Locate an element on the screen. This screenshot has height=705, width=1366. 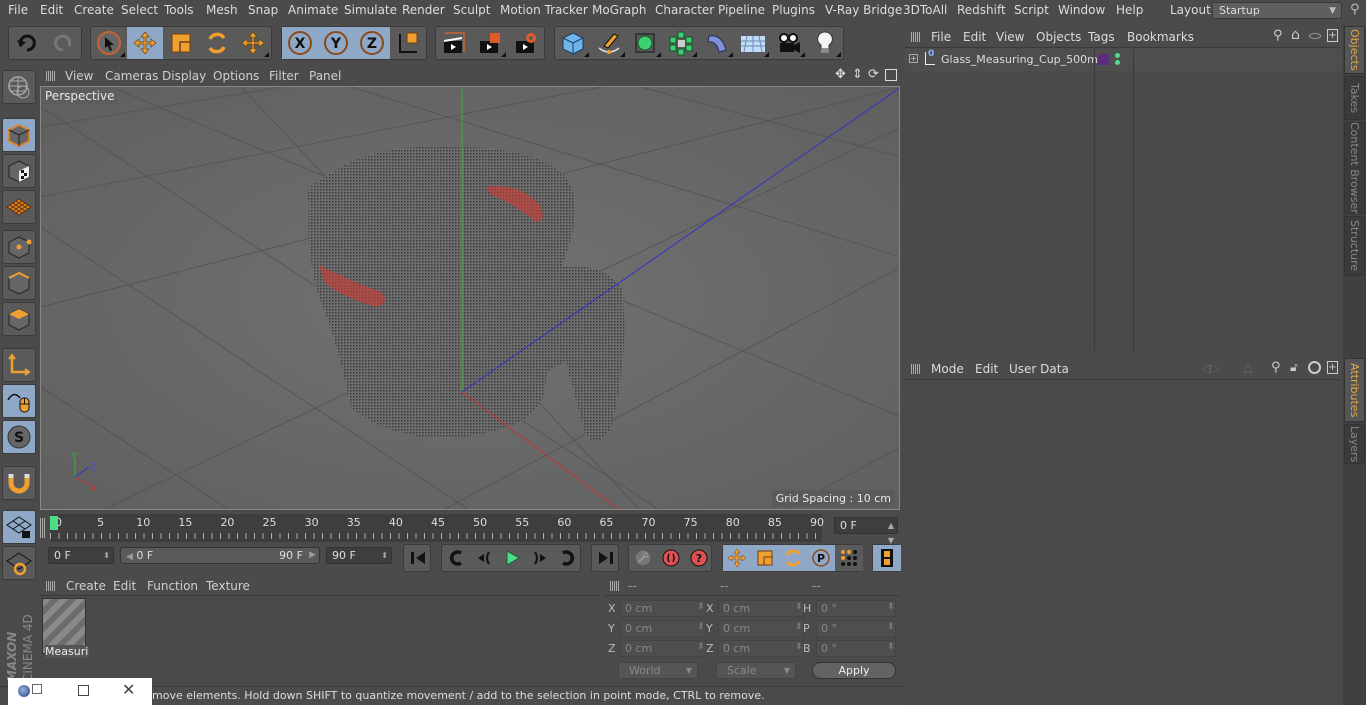
camera-label: Perspective is located at coordinates (80, 96).